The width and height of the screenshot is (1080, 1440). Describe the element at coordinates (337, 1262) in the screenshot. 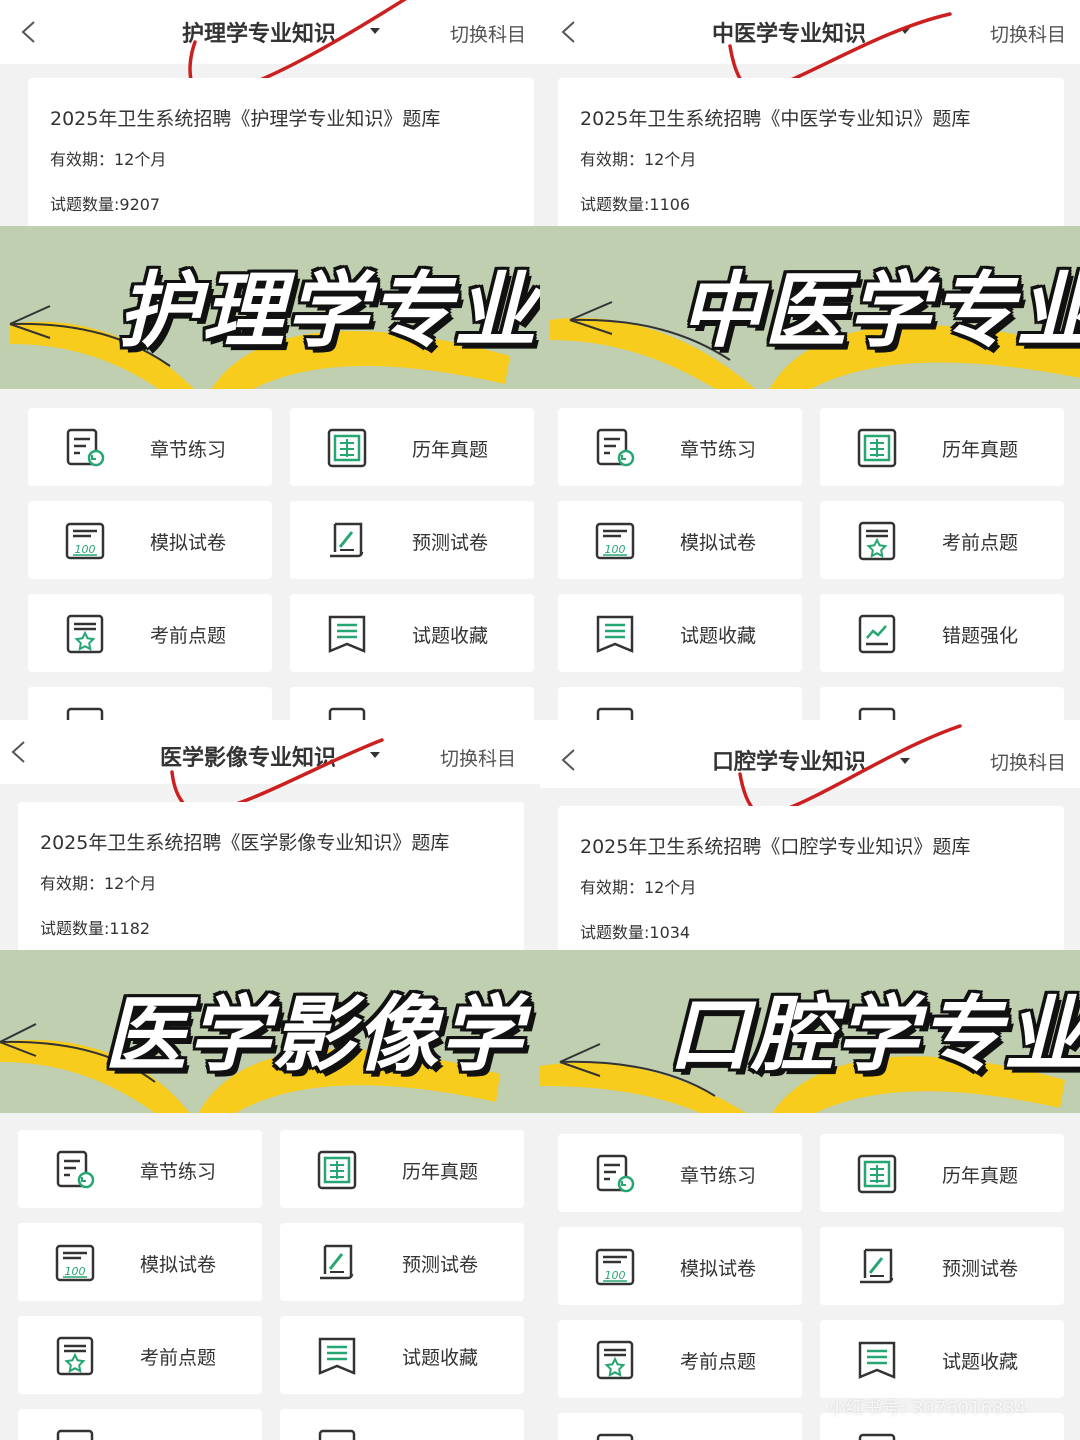

I see `forecast-paper-icon` at that location.